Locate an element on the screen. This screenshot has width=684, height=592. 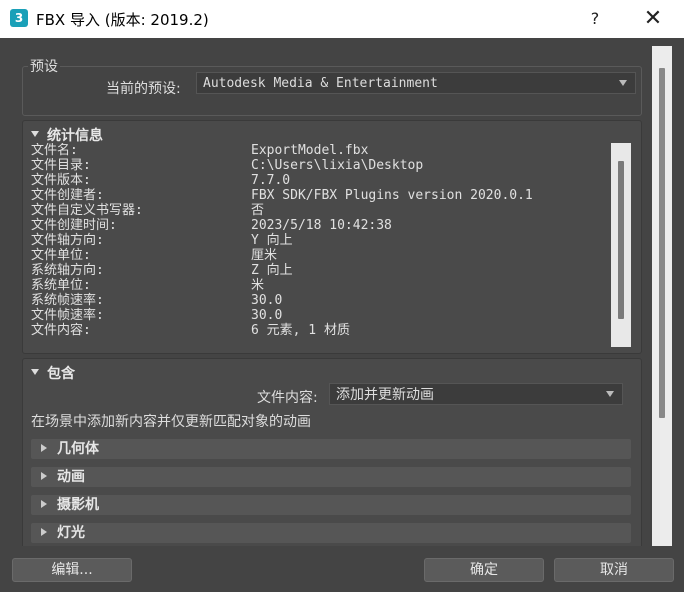
statistics-scrollbar is located at coordinates (621, 245).